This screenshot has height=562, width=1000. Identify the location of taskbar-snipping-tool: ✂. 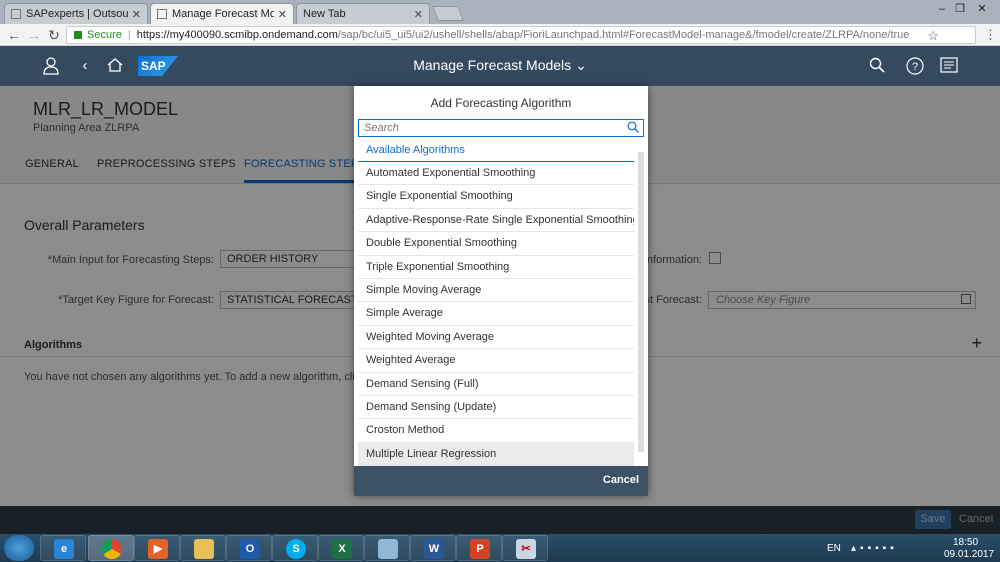
(525, 548).